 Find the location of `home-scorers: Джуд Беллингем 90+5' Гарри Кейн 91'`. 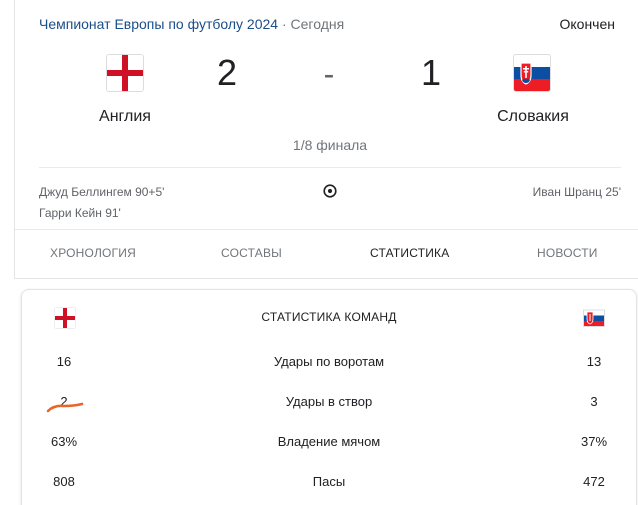

home-scorers: Джуд Беллингем 90+5' Гарри Кейн 91' is located at coordinates (101, 203).